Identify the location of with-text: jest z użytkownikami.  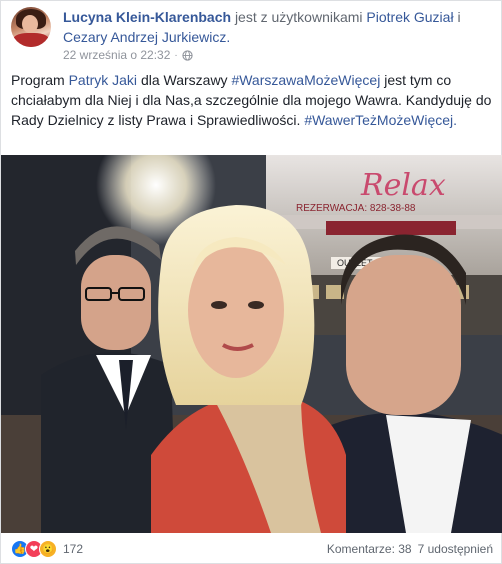
(298, 17).